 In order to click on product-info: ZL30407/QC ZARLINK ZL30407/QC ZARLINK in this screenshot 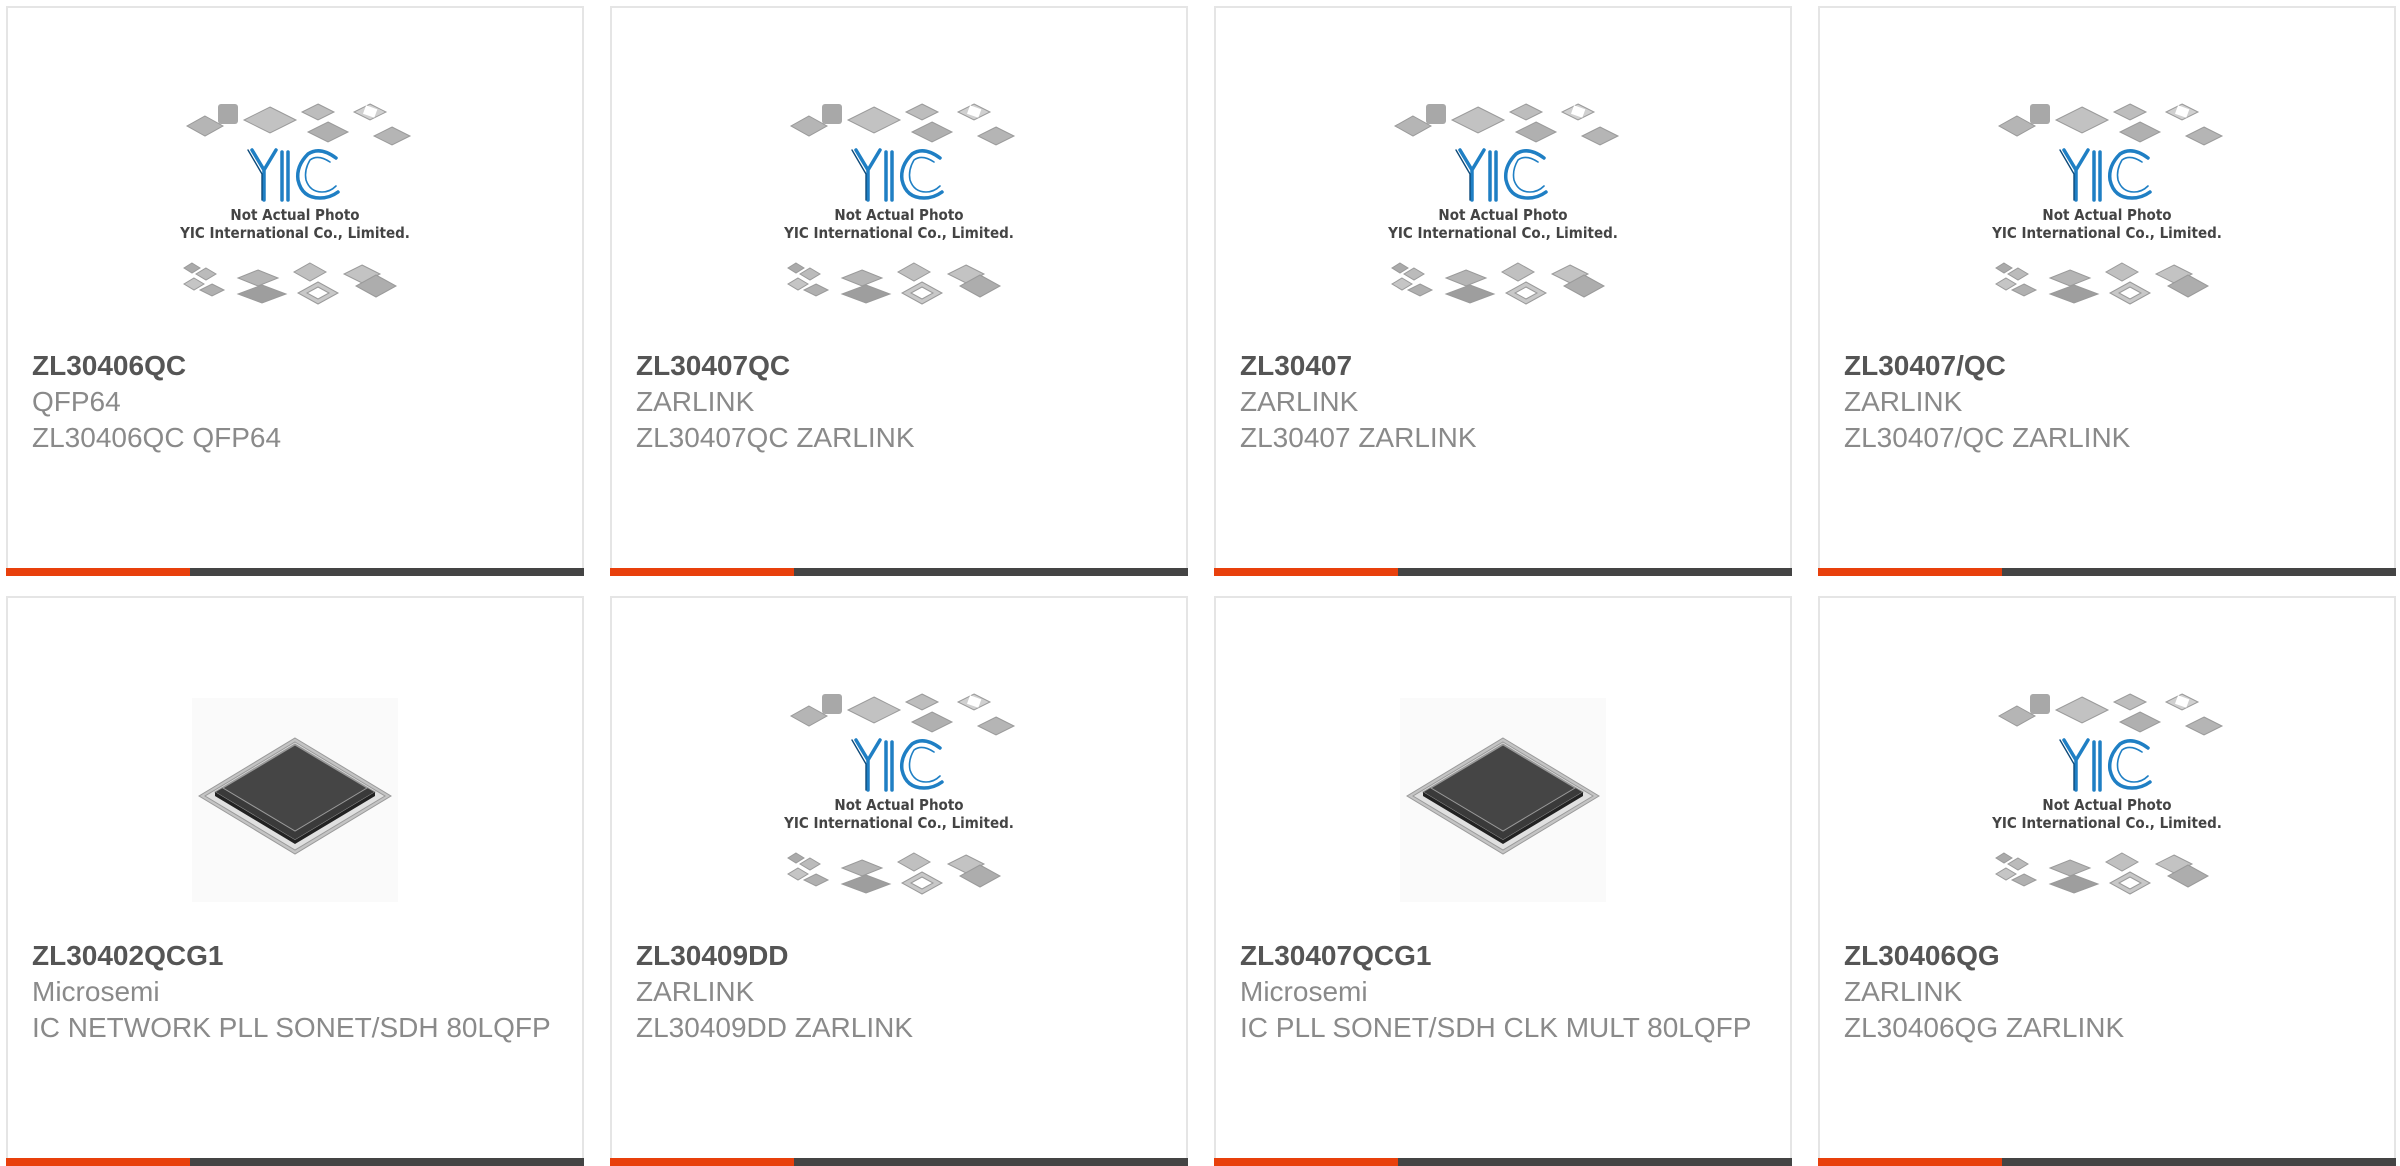, I will do `click(2109, 402)`.